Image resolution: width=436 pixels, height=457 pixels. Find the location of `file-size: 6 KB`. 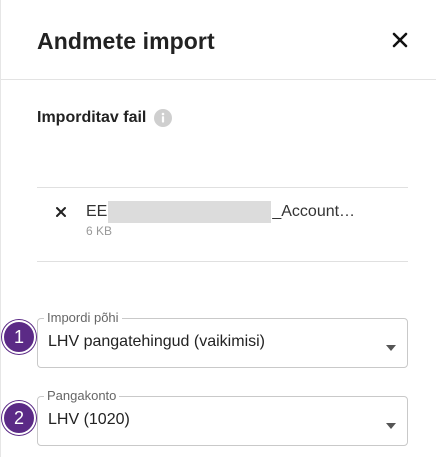

file-size: 6 KB is located at coordinates (99, 231).